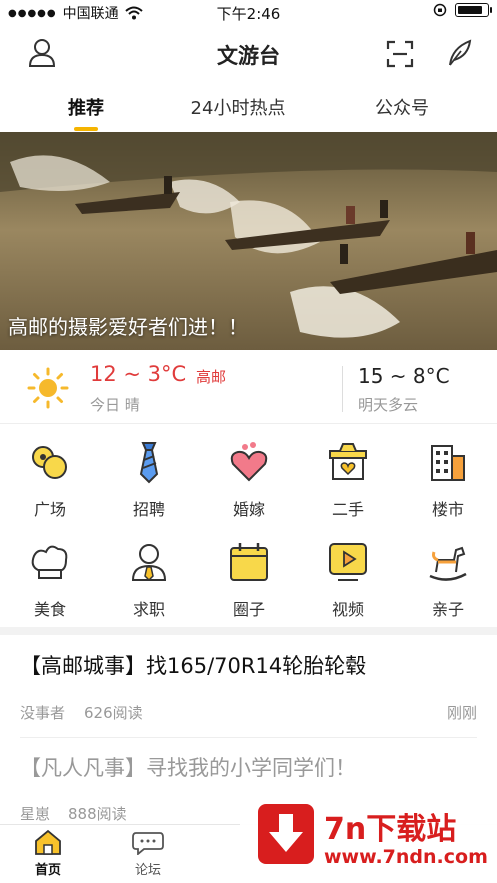  I want to click on watermark-brand: 7n下载站, so click(390, 829).